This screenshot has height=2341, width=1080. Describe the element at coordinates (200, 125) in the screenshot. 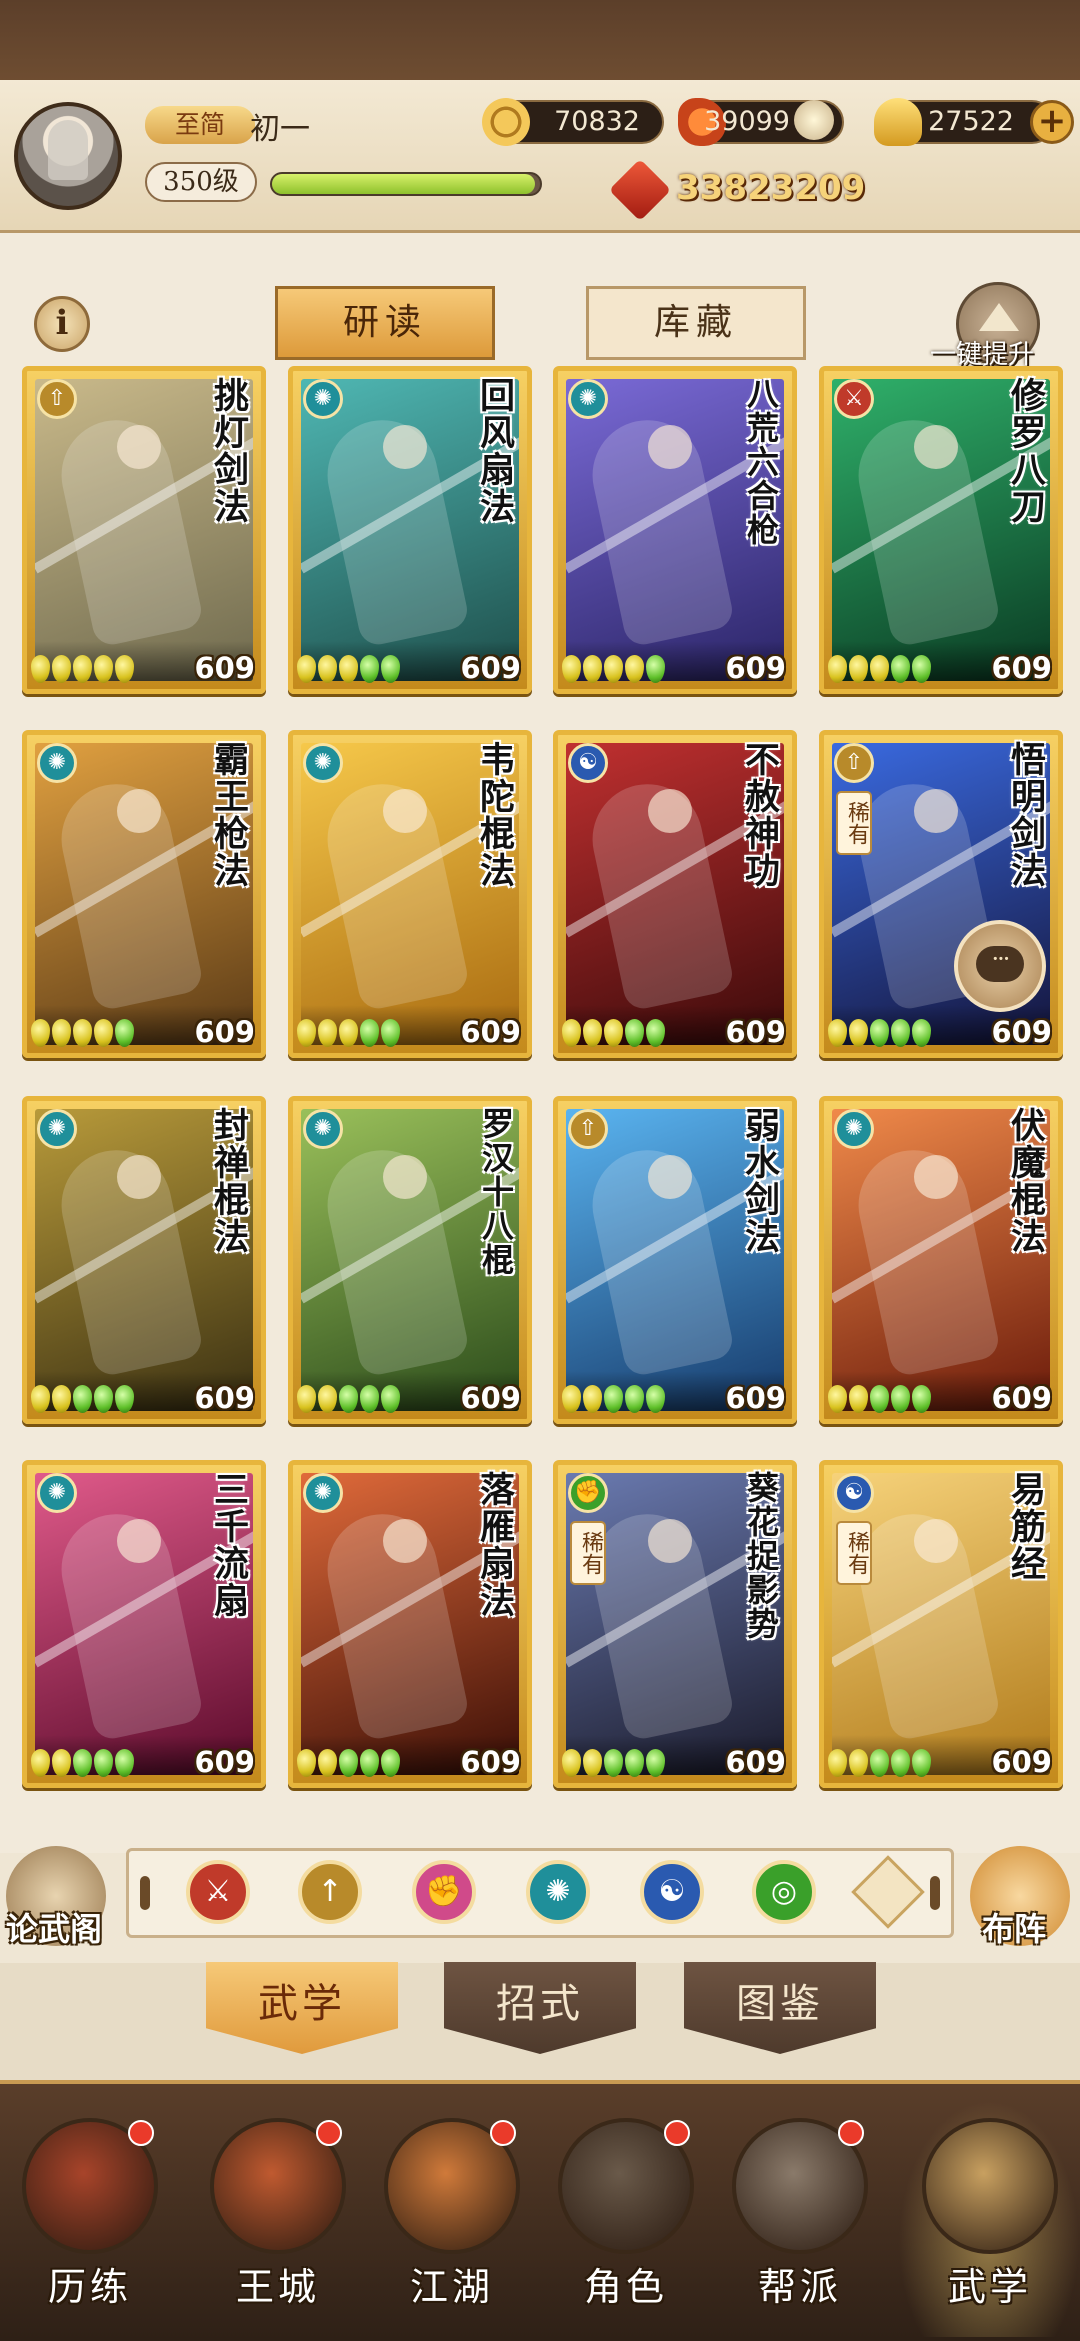

I see `player-title-badge: 至简` at that location.